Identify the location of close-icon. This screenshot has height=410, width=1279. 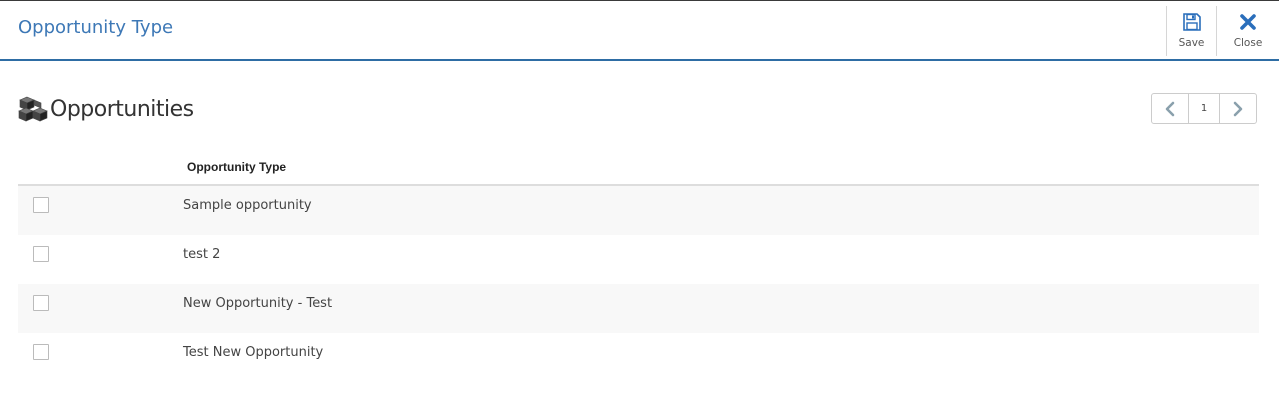
(1248, 22).